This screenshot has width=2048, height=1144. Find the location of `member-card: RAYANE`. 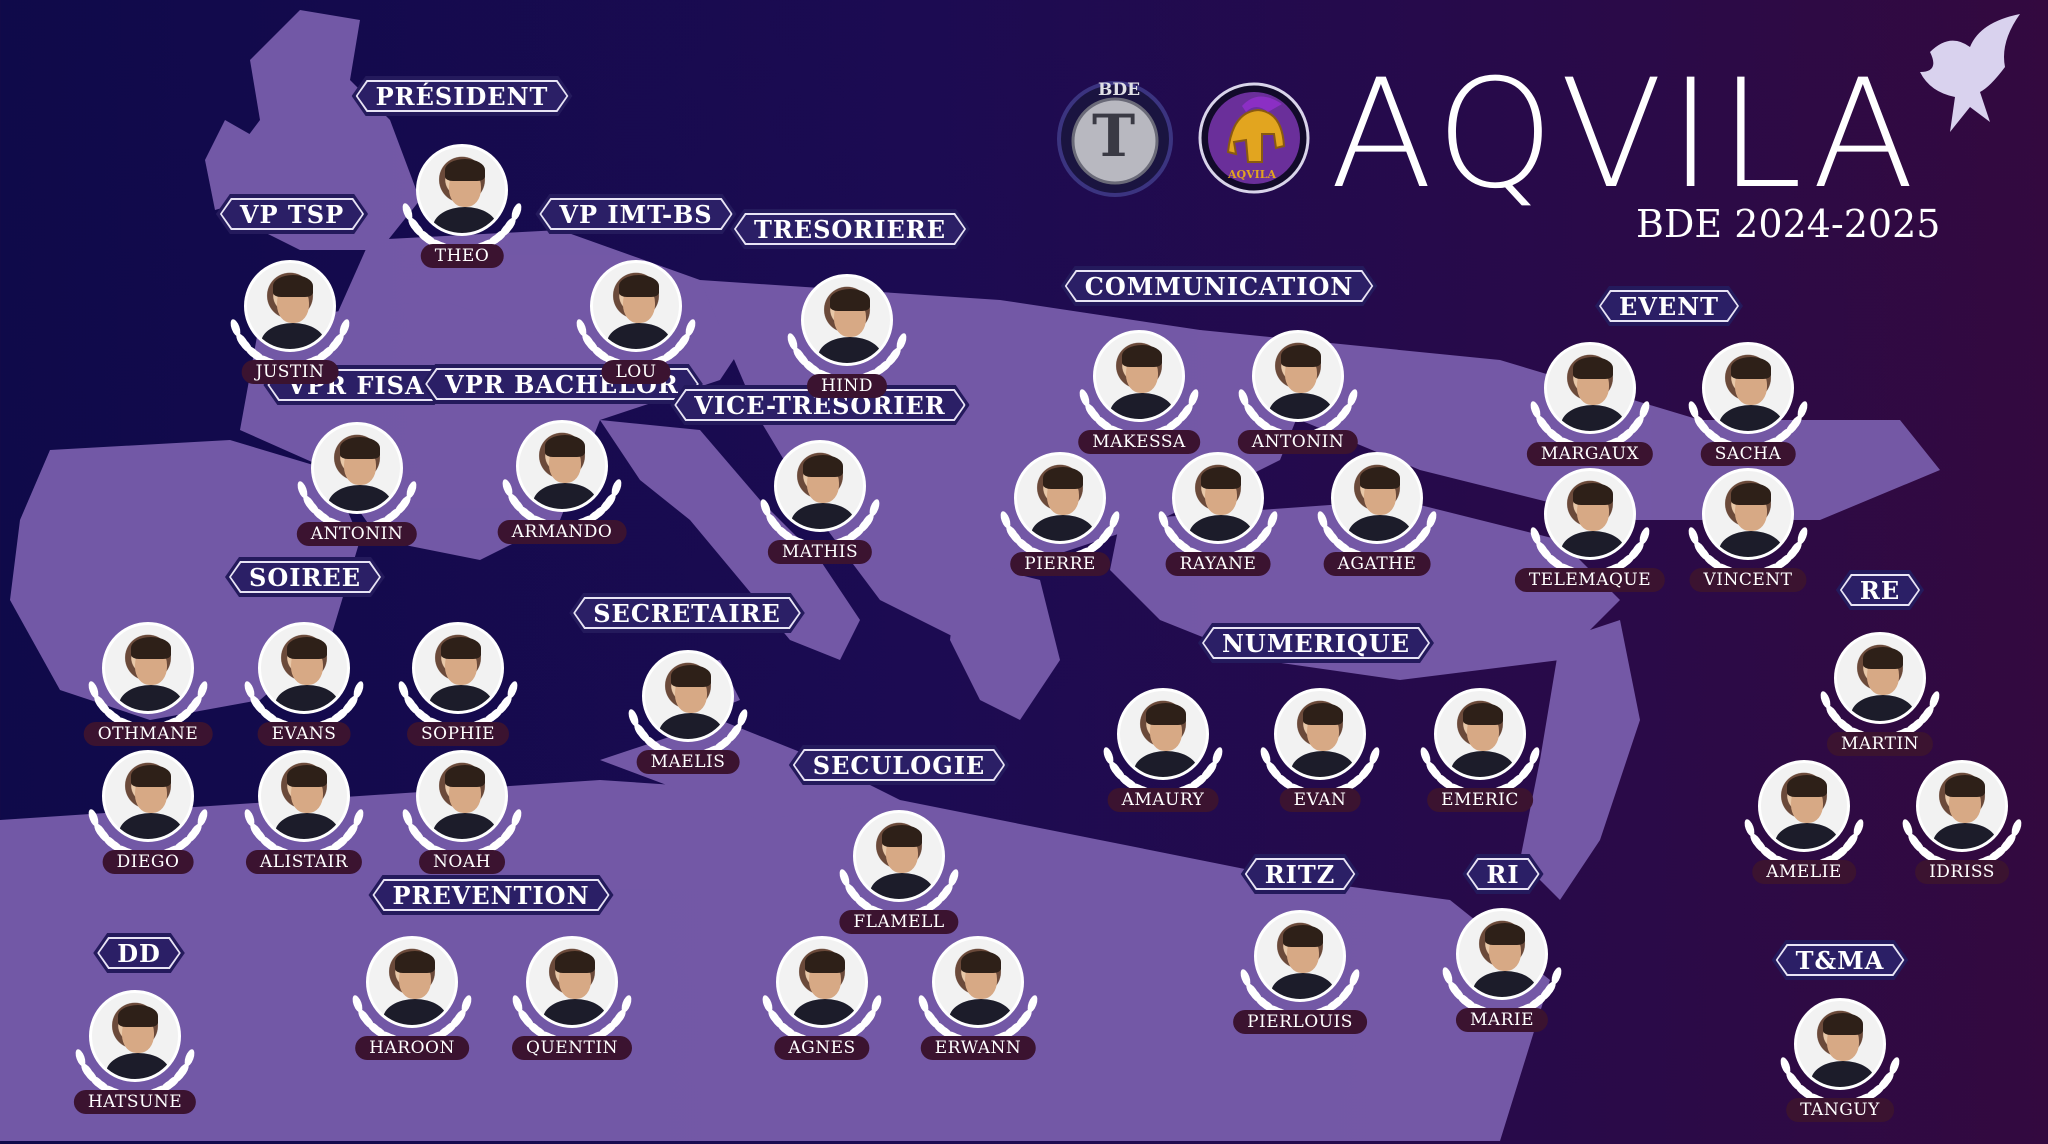

member-card: RAYANE is located at coordinates (1218, 518).